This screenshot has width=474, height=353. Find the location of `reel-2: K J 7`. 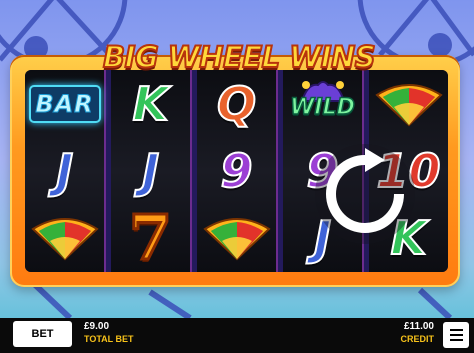

reel-2: K J 7 is located at coordinates (151, 171).